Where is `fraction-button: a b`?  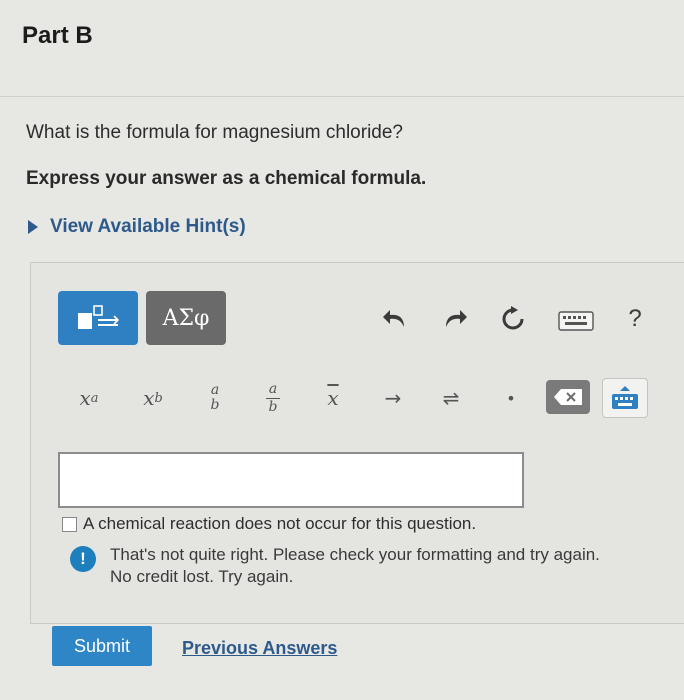 fraction-button: a b is located at coordinates (273, 398).